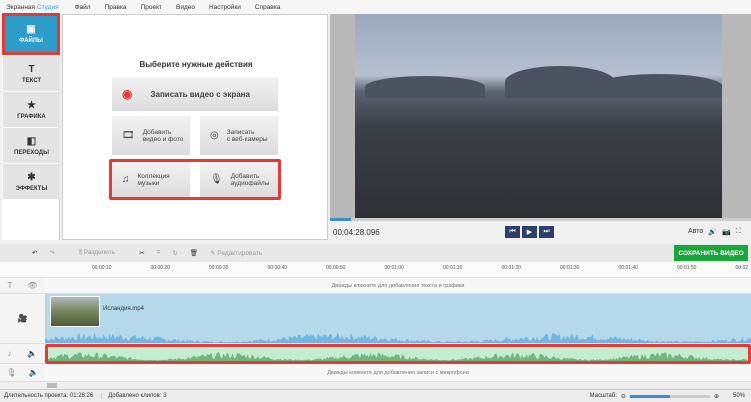 This screenshot has height=402, width=751. I want to click on sidebar-item-label: ТЕКСТ, so click(31, 80).